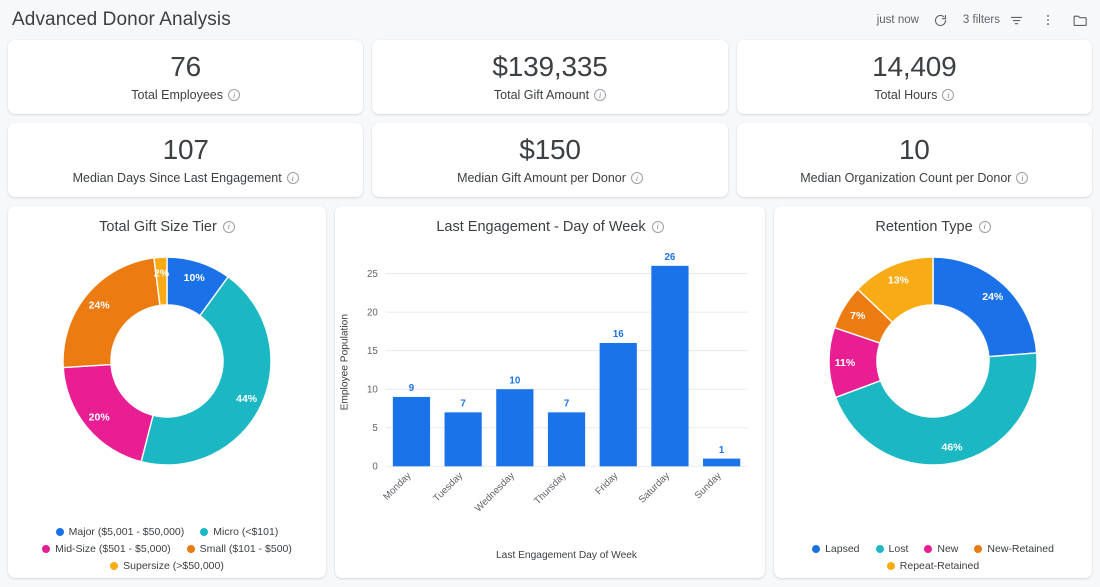 This screenshot has height=587, width=1100. Describe the element at coordinates (1016, 20) in the screenshot. I see `filter-icon` at that location.